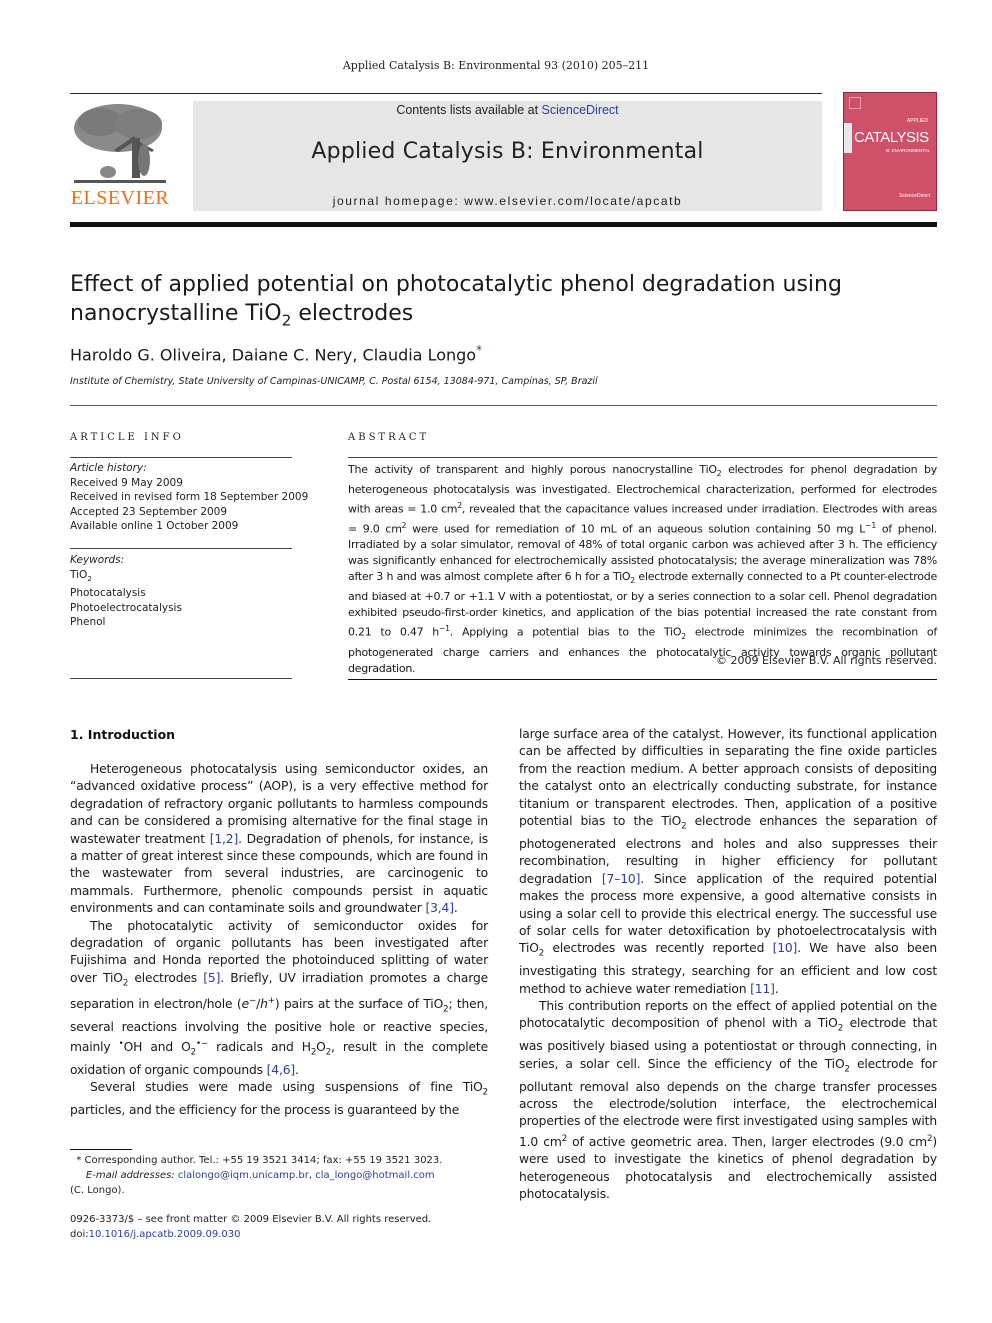 The height and width of the screenshot is (1323, 992). I want to click on elsevier-tree-icon, so click(120, 143).